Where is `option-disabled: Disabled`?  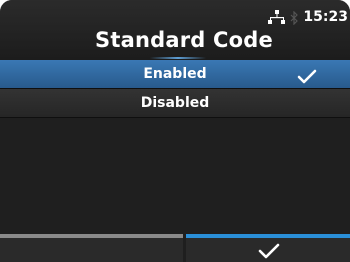 option-disabled: Disabled is located at coordinates (175, 103).